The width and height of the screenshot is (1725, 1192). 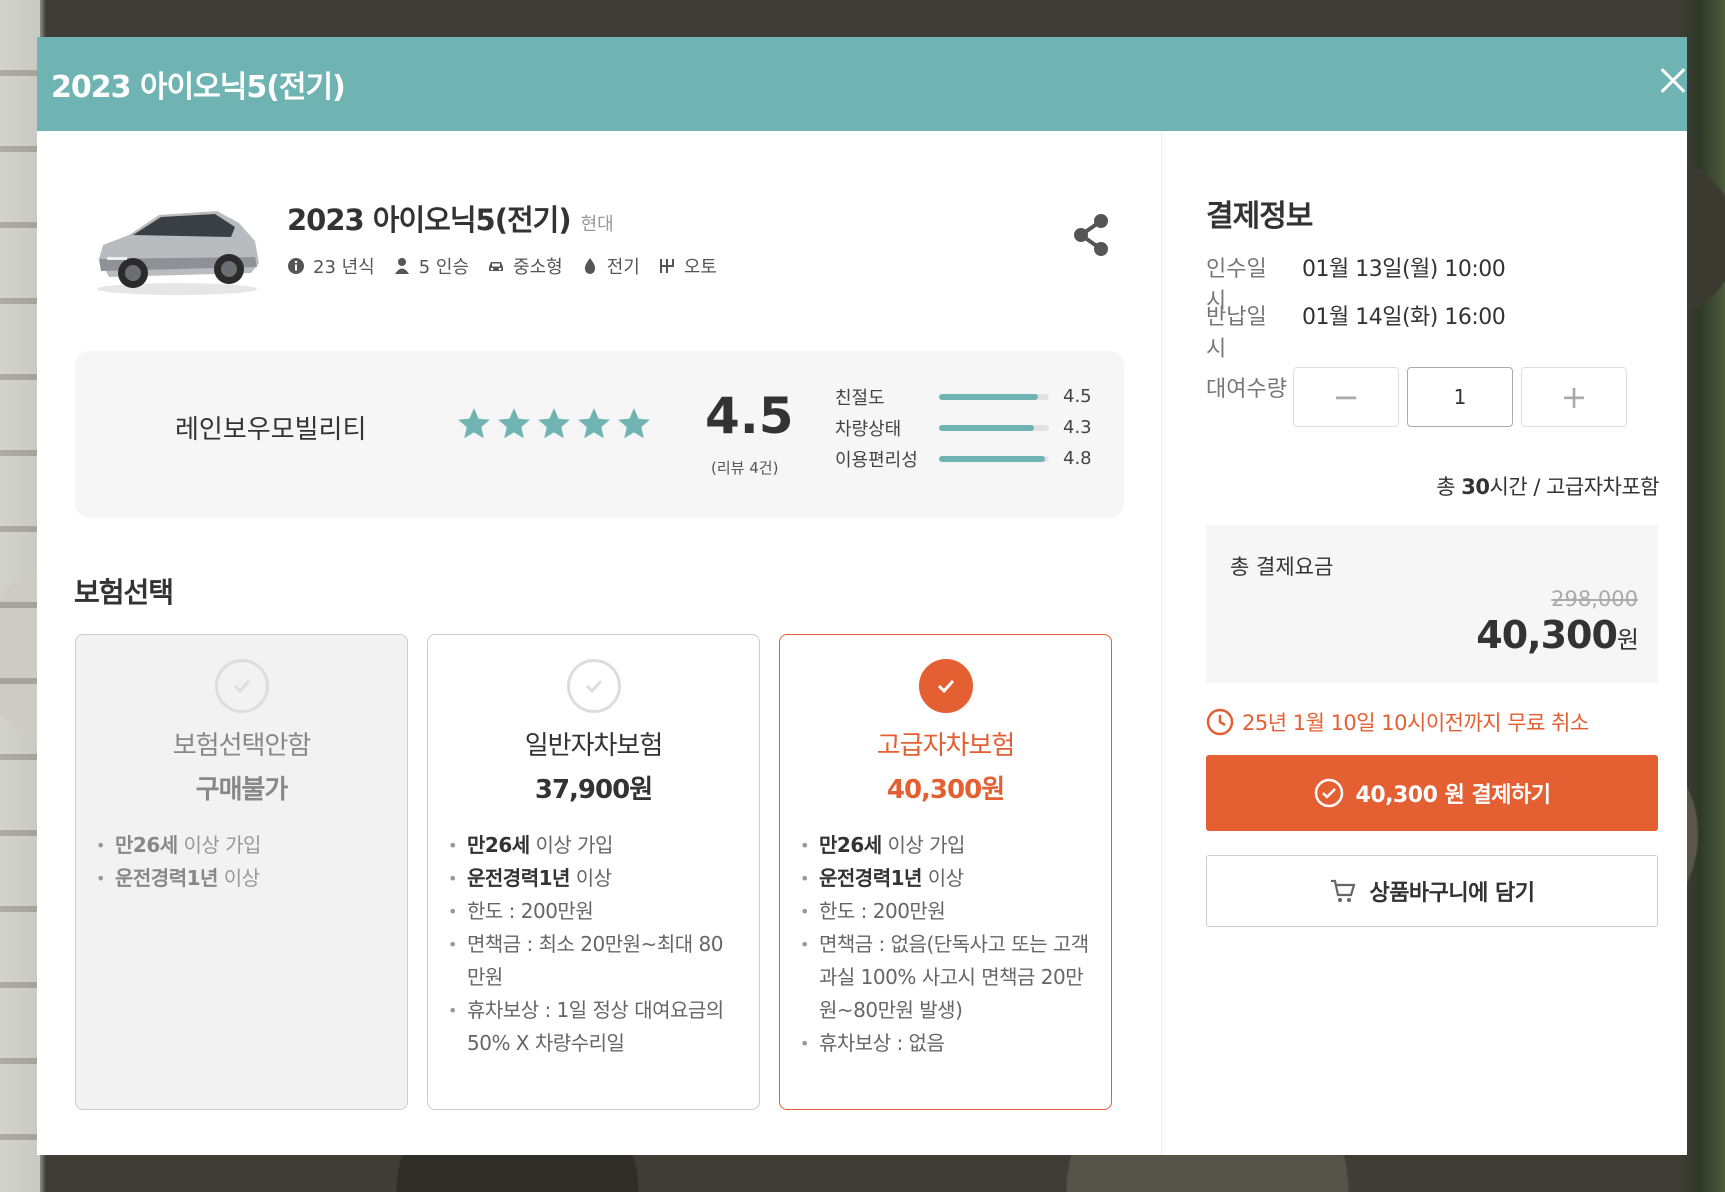 What do you see at coordinates (876, 460) in the screenshot?
I see `rating-label-convenience: 이용편리성` at bounding box center [876, 460].